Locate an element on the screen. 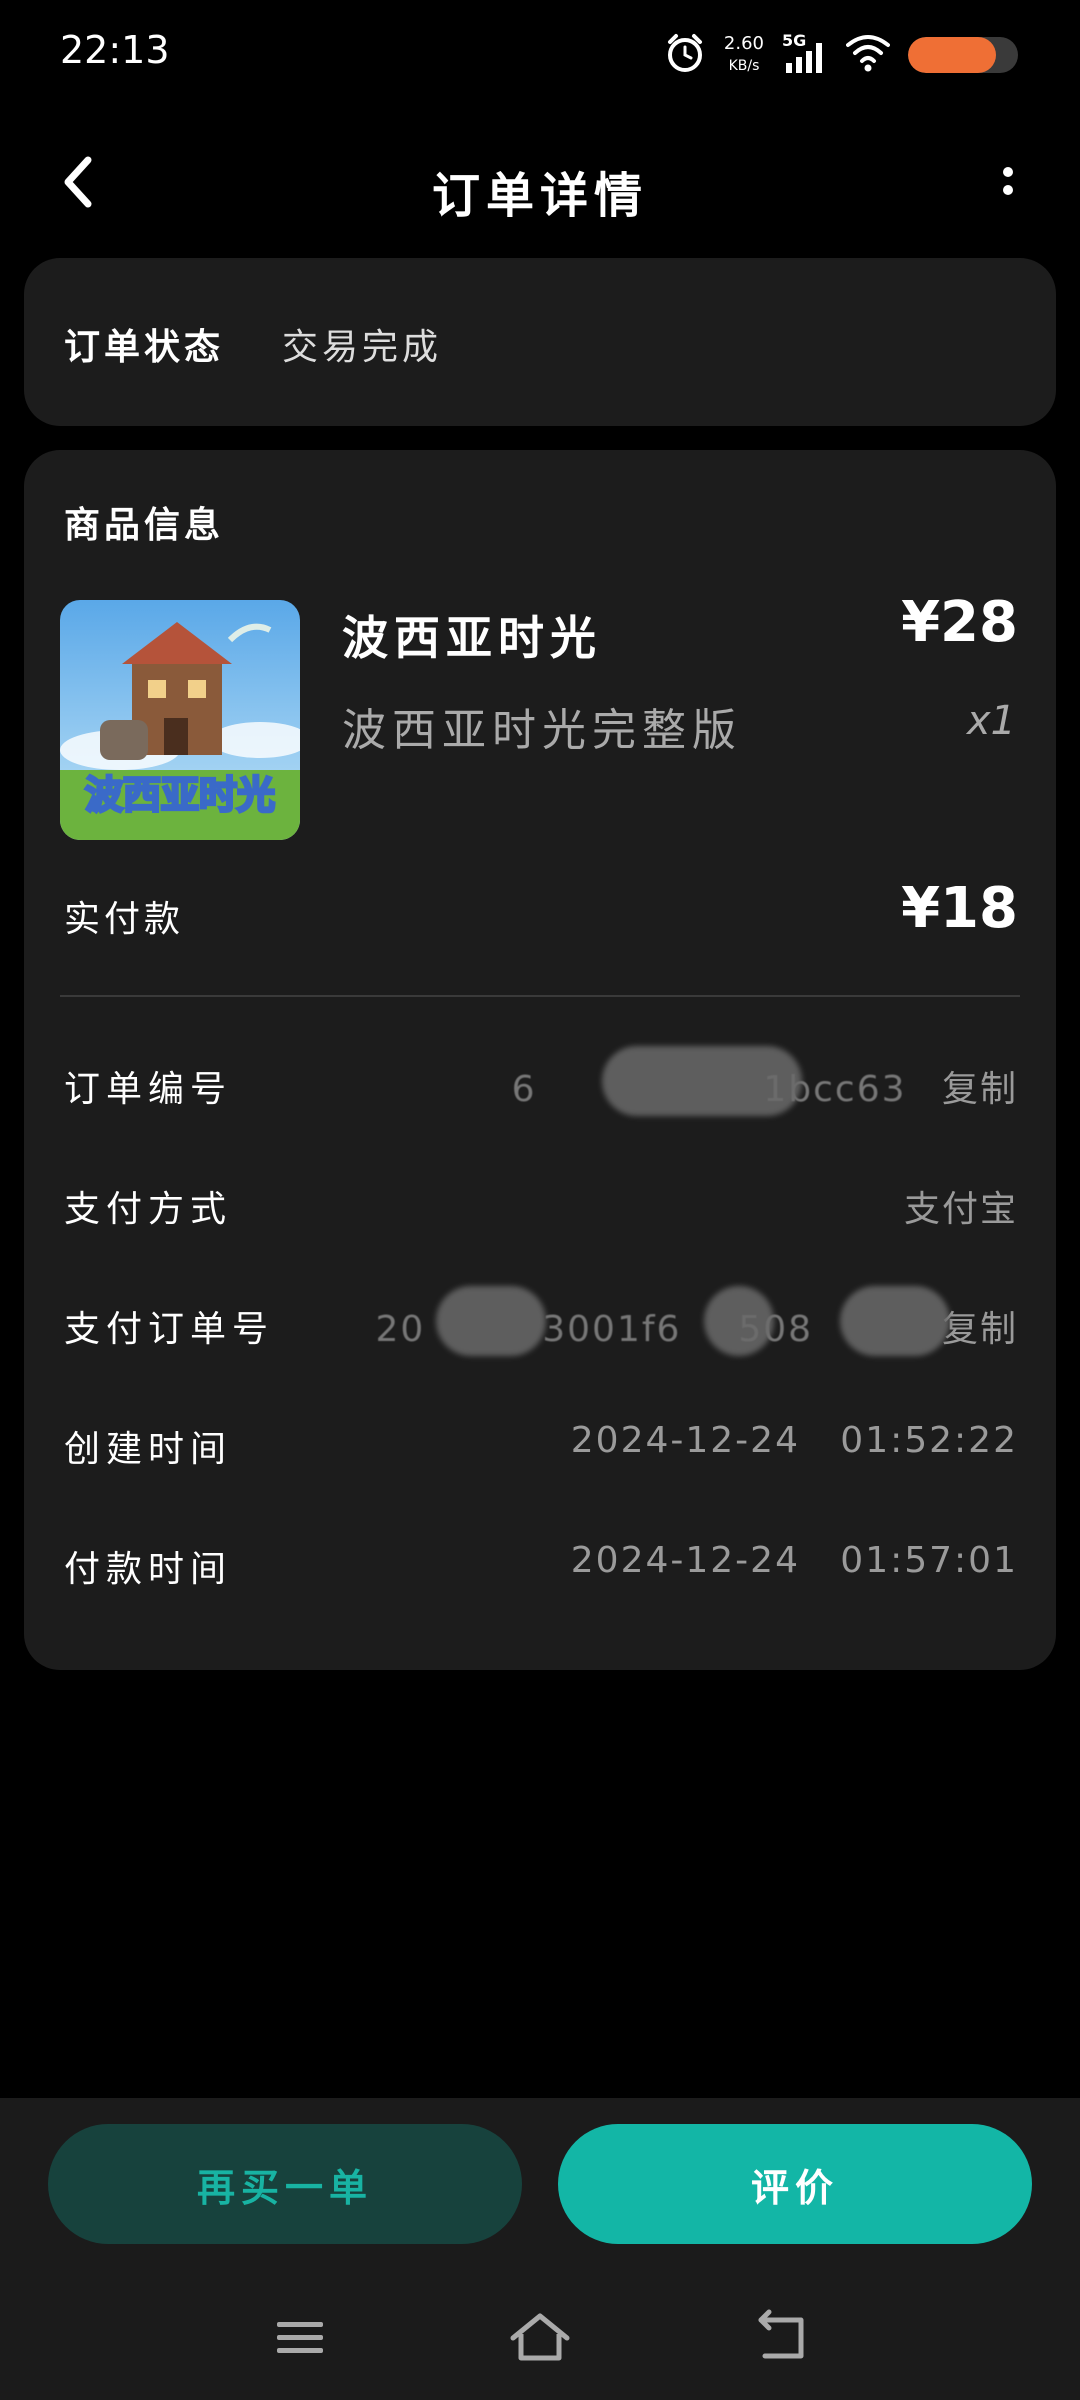 This screenshot has height=2400, width=1080. pay-order-number-middle: 3001f6 is located at coordinates (612, 1329).